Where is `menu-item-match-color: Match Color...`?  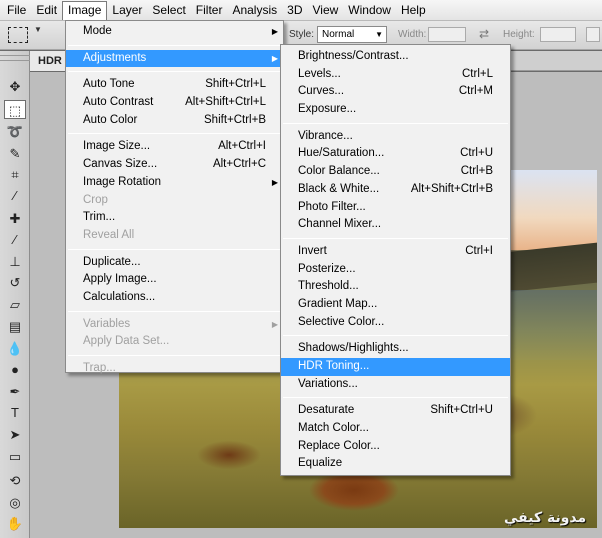
menu-item-match-color: Match Color... is located at coordinates (395, 429).